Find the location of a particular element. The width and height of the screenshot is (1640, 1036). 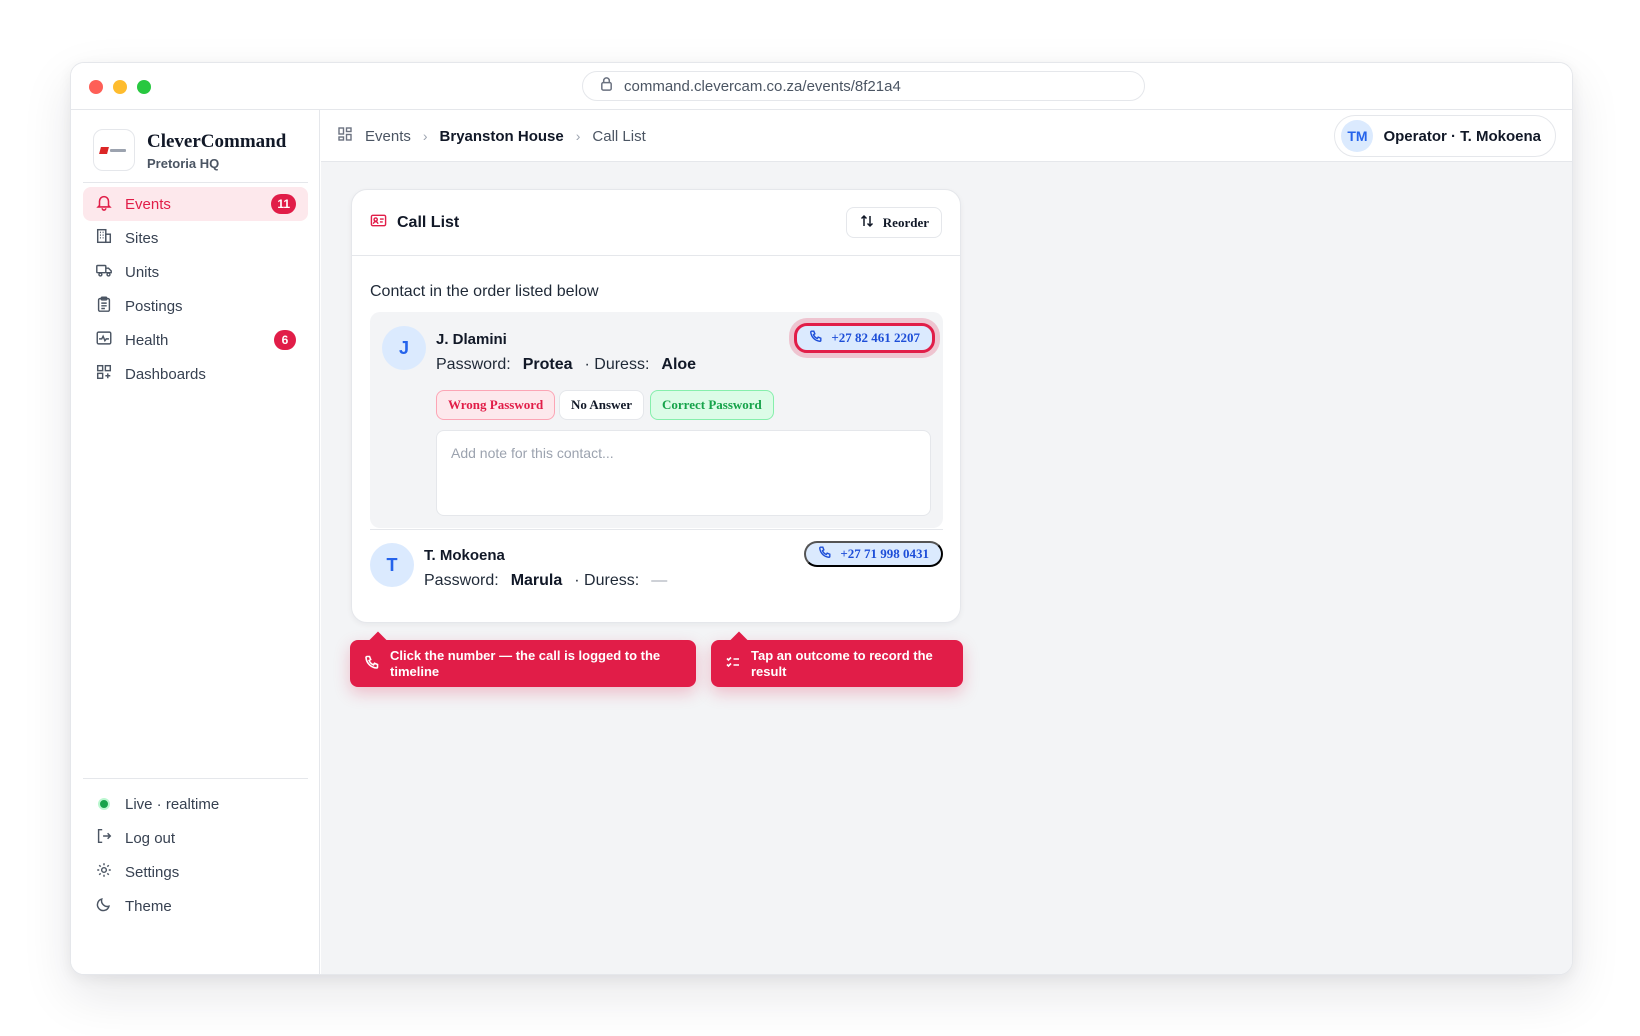

card-header: Call List Reorder is located at coordinates (656, 223).